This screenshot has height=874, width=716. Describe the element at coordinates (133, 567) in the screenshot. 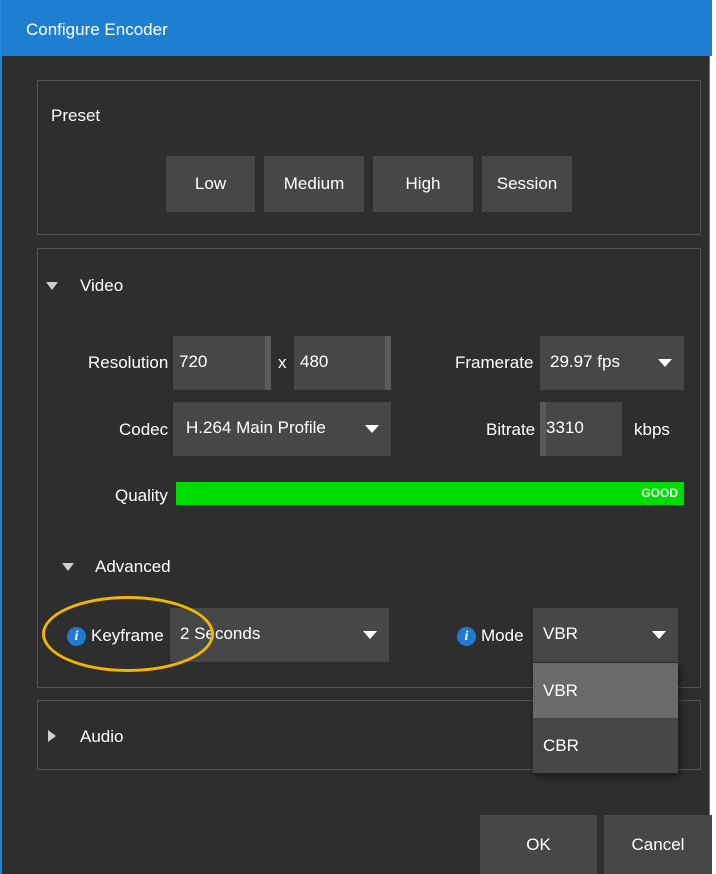

I see `advanced-section-label: Advanced` at that location.